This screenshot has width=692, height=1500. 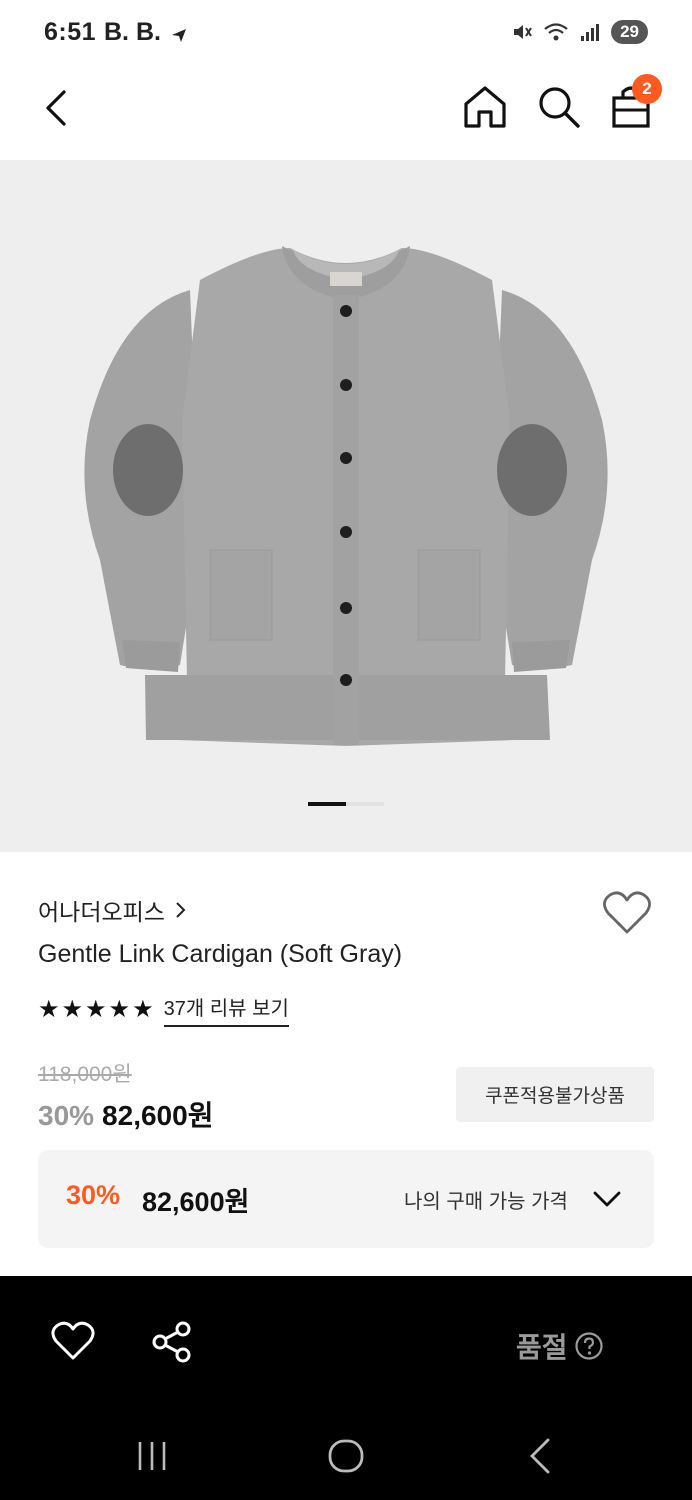 I want to click on share-icon, so click(x=172, y=1342).